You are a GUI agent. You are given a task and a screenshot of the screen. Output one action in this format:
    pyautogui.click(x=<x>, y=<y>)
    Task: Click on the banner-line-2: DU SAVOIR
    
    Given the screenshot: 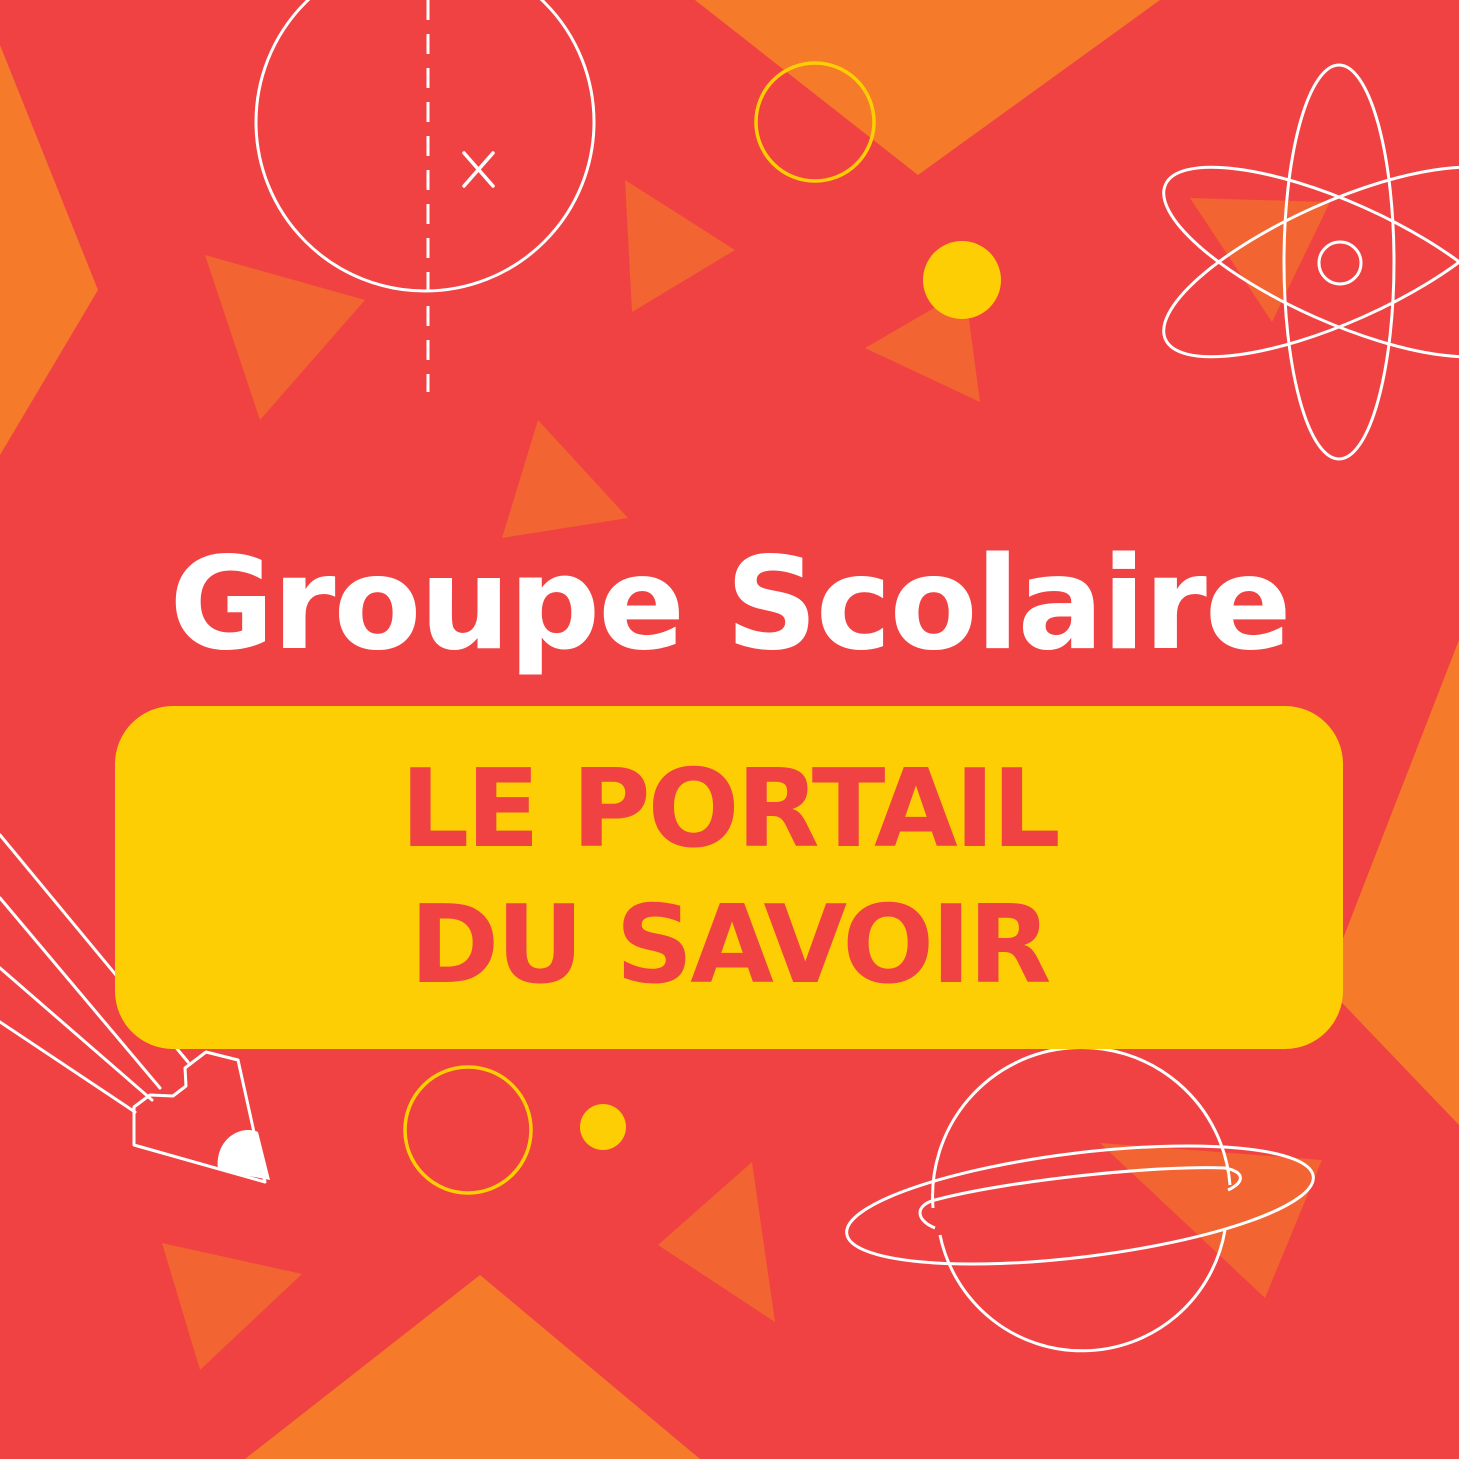 What is the action you would take?
    pyautogui.click(x=730, y=945)
    